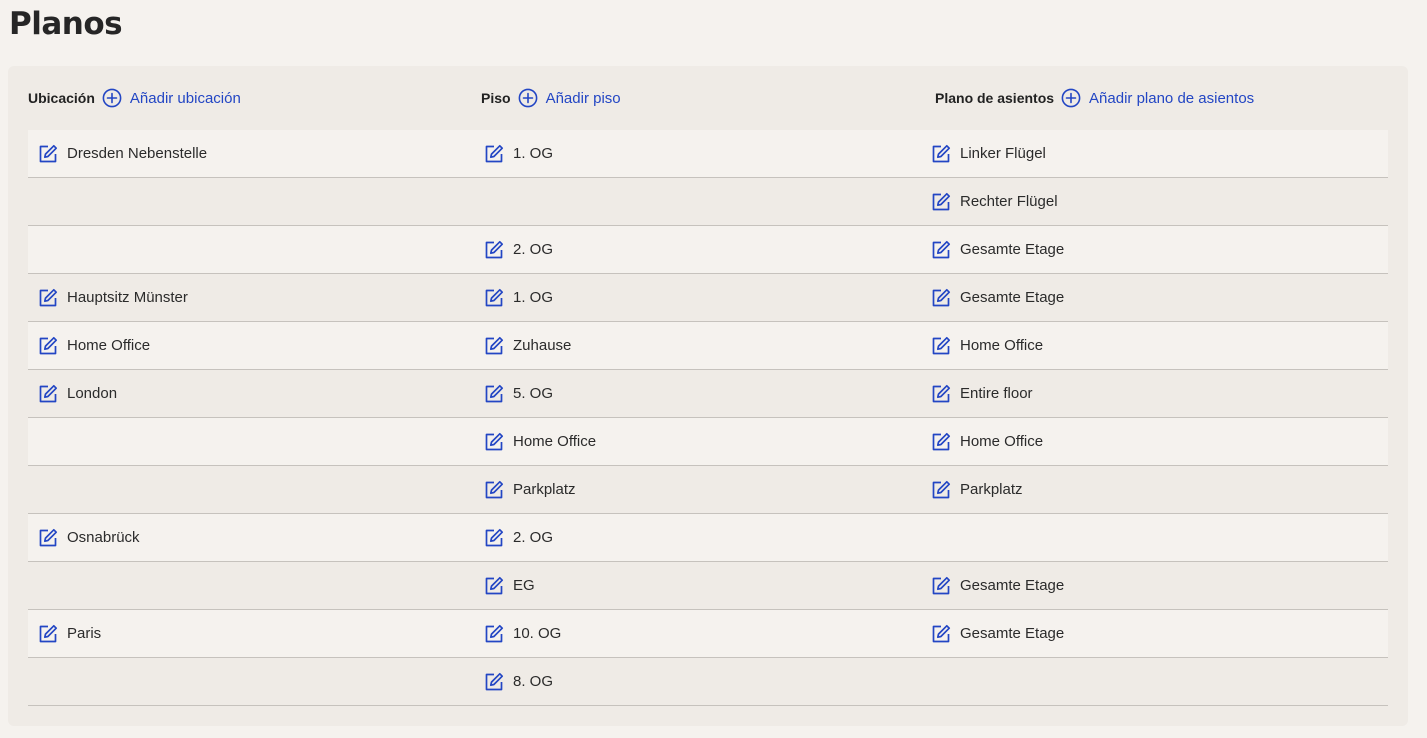  I want to click on seatplan-cell: Rechter Flügel, so click(994, 201).